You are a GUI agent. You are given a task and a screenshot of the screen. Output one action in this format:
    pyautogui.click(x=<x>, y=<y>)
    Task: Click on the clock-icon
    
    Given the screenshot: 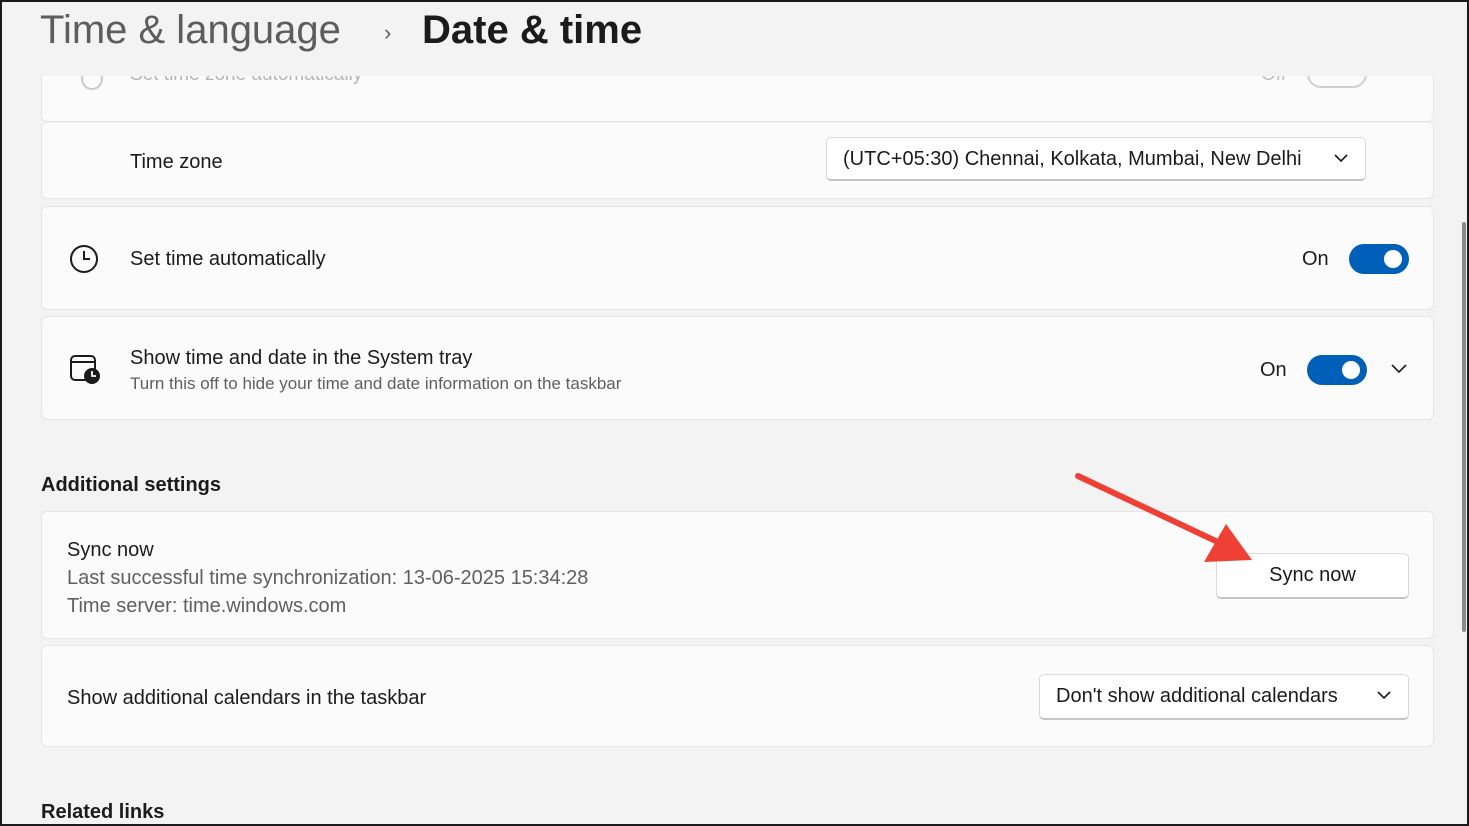 What is the action you would take?
    pyautogui.click(x=84, y=261)
    